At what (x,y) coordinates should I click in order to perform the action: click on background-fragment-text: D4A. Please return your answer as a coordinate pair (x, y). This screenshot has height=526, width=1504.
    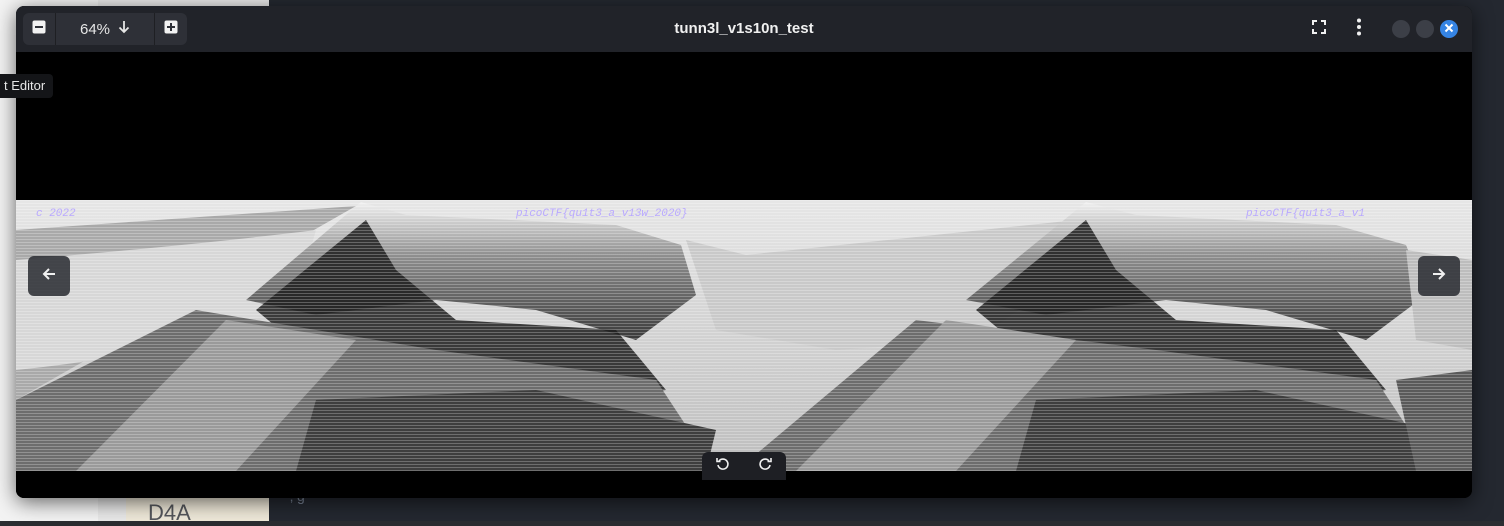
    Looking at the image, I should click on (169, 512).